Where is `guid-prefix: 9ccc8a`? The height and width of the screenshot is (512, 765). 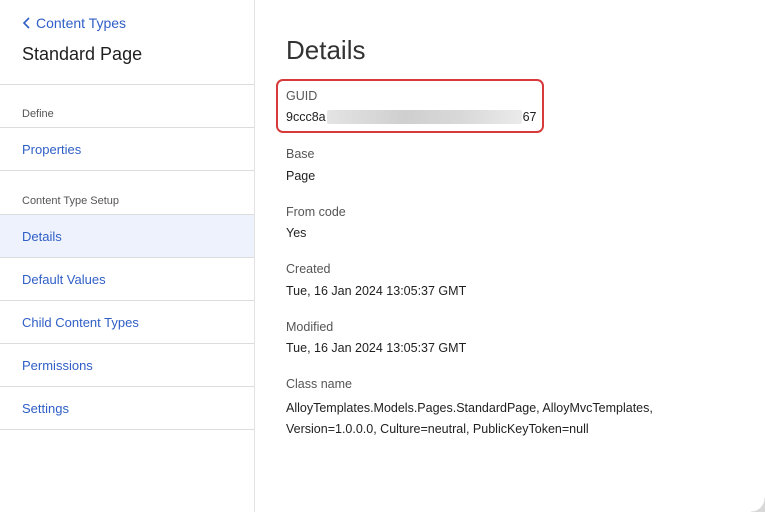 guid-prefix: 9ccc8a is located at coordinates (306, 117).